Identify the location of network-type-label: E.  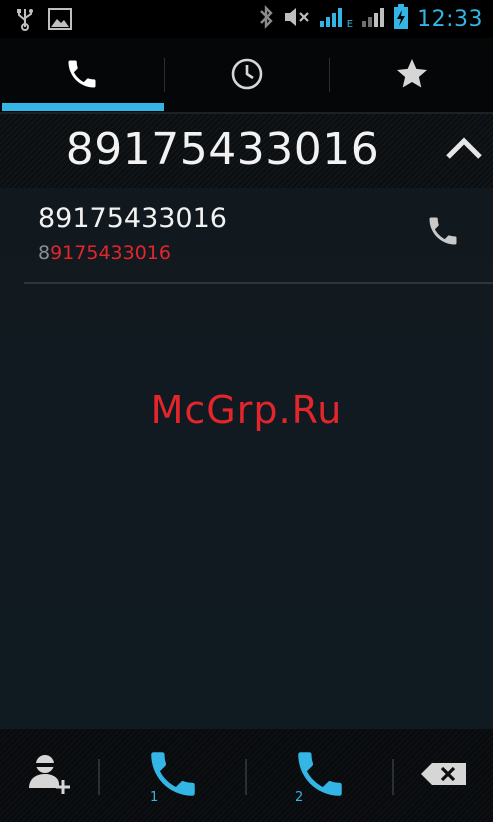
(350, 24).